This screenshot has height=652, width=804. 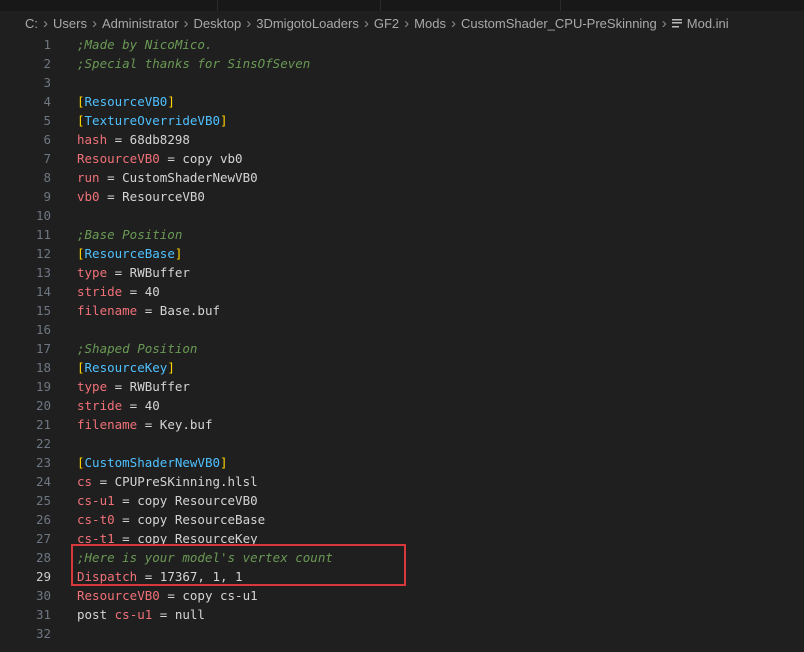 I want to click on code-text: ;Made by NicoMico., so click(x=144, y=44).